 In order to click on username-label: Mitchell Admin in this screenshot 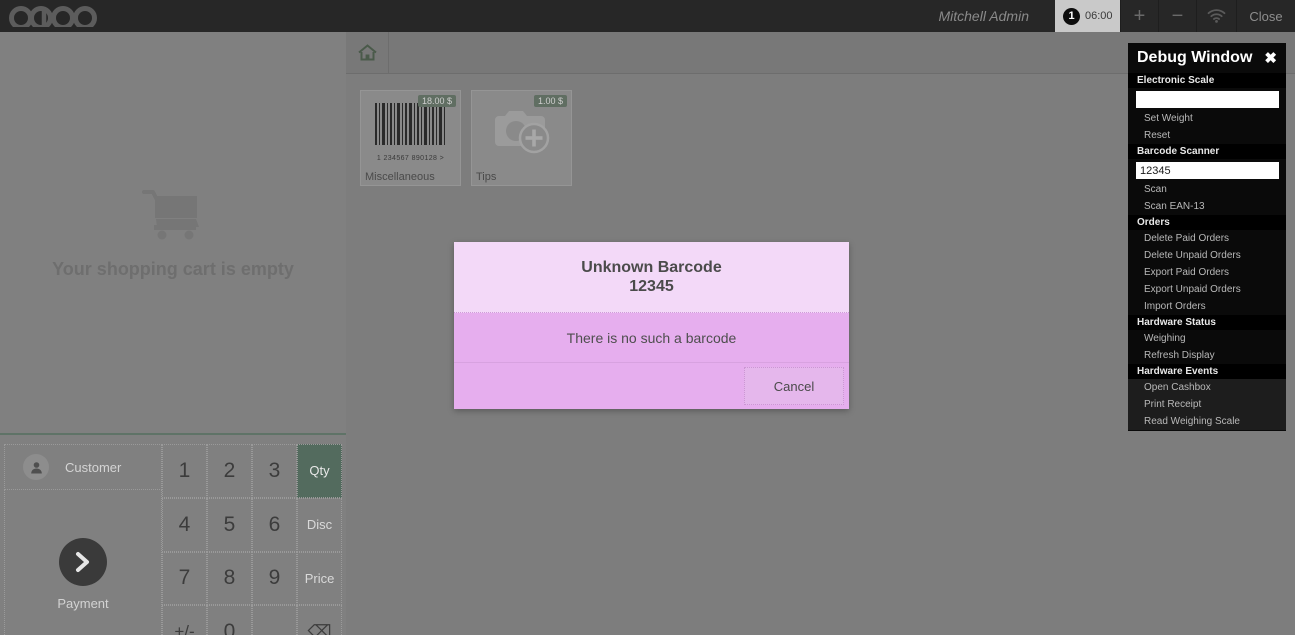, I will do `click(983, 16)`.